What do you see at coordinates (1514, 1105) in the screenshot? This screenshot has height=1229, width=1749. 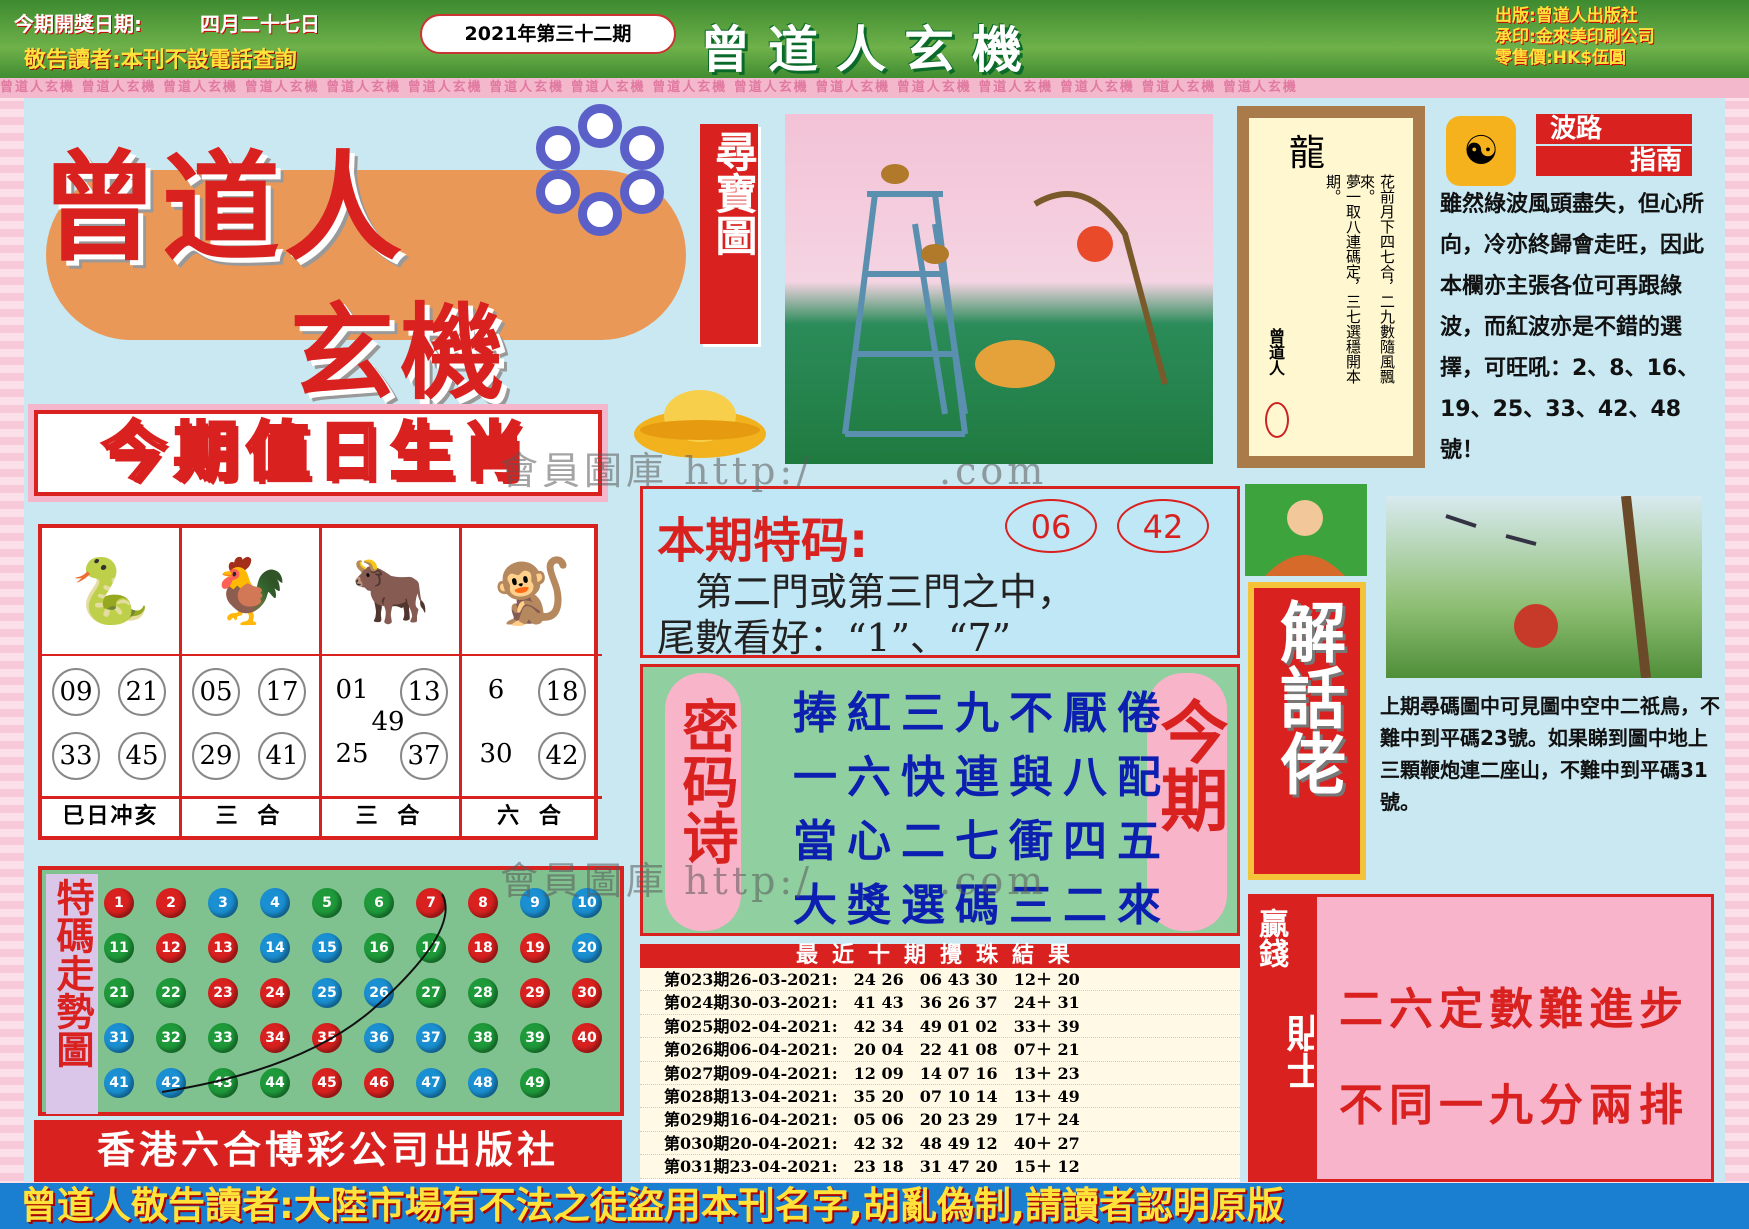 I see `tips-line2: 不同一九分兩排` at bounding box center [1514, 1105].